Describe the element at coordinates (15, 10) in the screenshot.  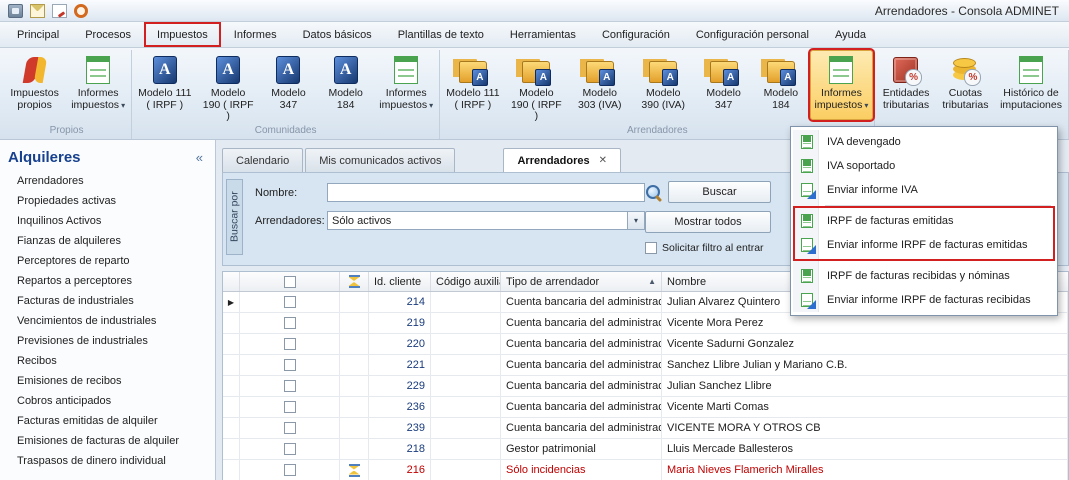
I see `app-icon` at that location.